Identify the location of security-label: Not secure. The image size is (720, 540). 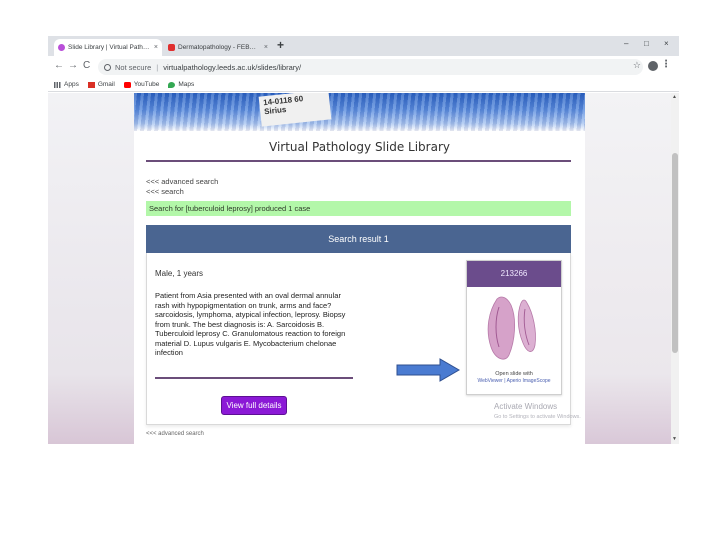
(133, 67).